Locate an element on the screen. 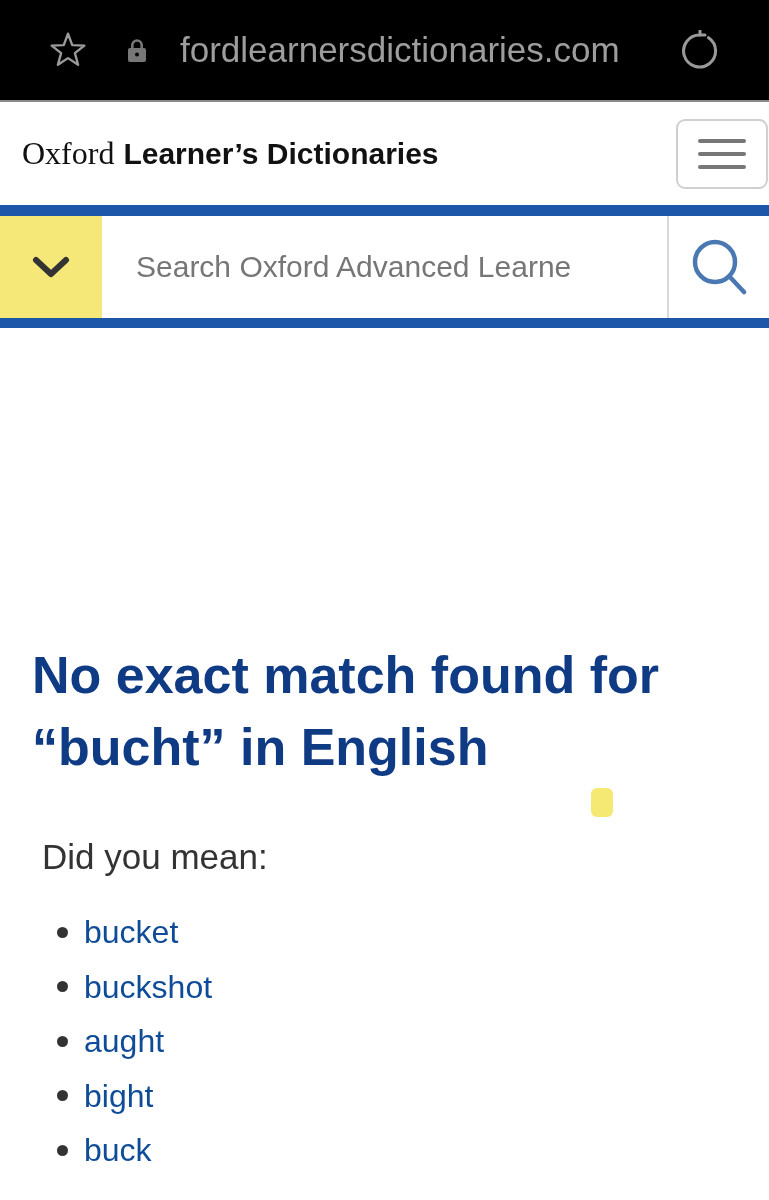 This screenshot has width=769, height=1200. star-icon is located at coordinates (68, 50).